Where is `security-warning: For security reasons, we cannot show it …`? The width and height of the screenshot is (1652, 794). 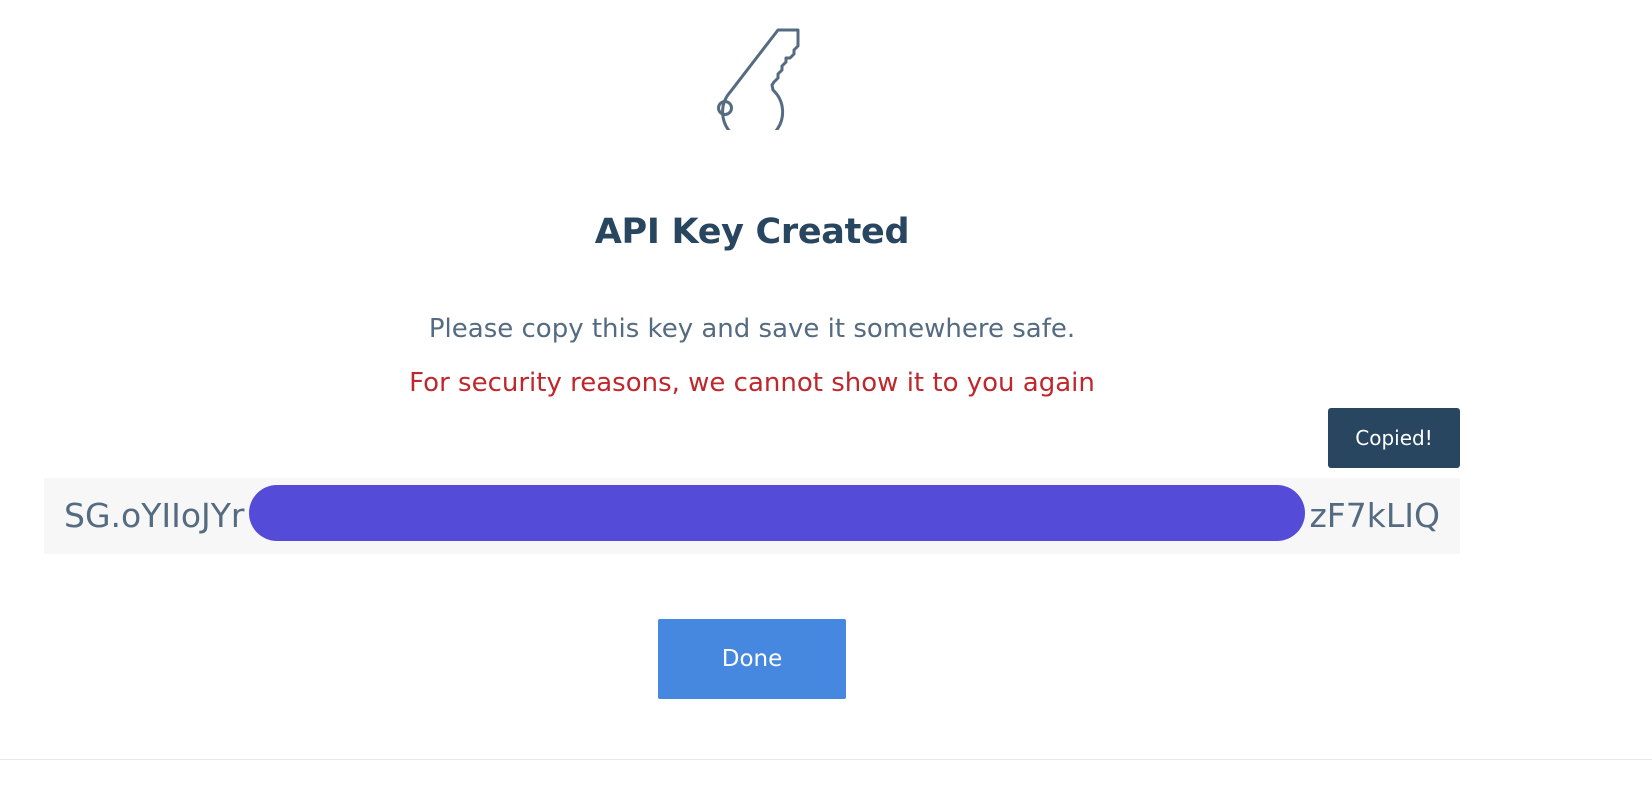 security-warning: For security reasons, we cannot show it … is located at coordinates (752, 383).